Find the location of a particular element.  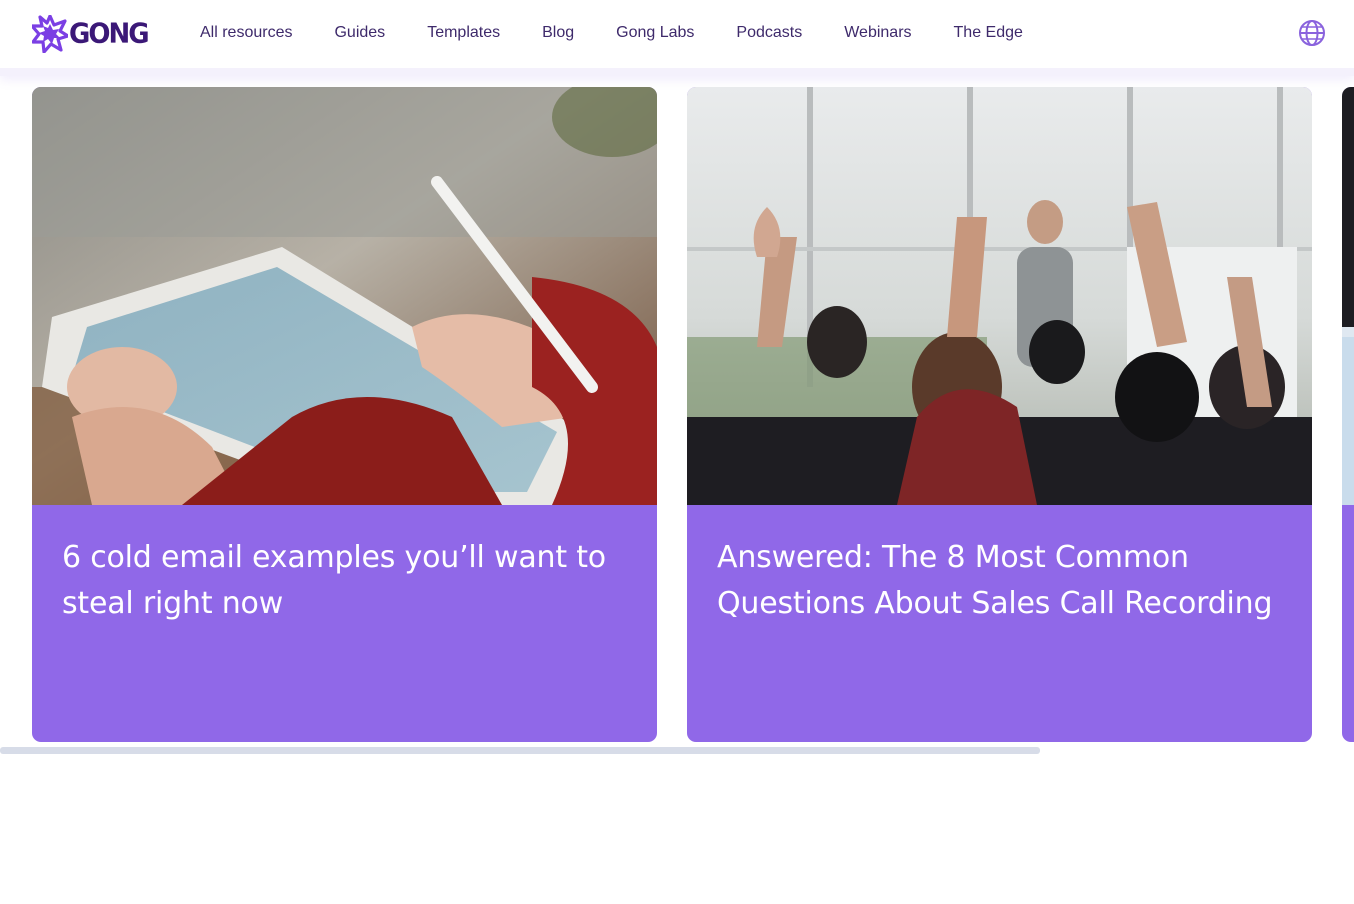

carousel-scrollbar-thumb is located at coordinates (520, 750).